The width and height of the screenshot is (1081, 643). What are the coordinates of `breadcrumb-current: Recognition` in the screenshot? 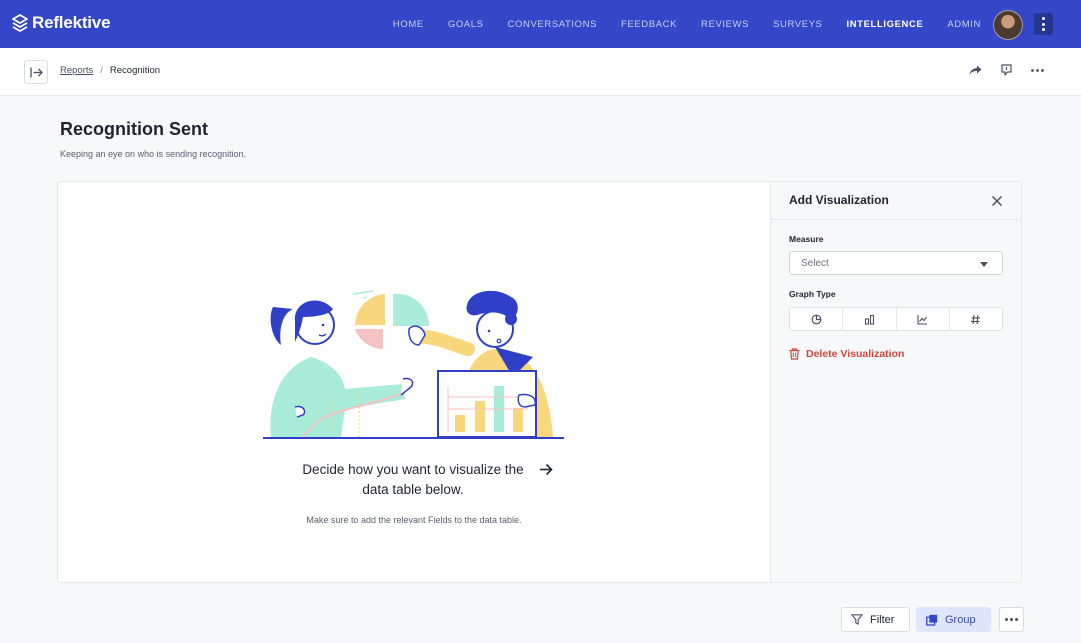 It's located at (135, 70).